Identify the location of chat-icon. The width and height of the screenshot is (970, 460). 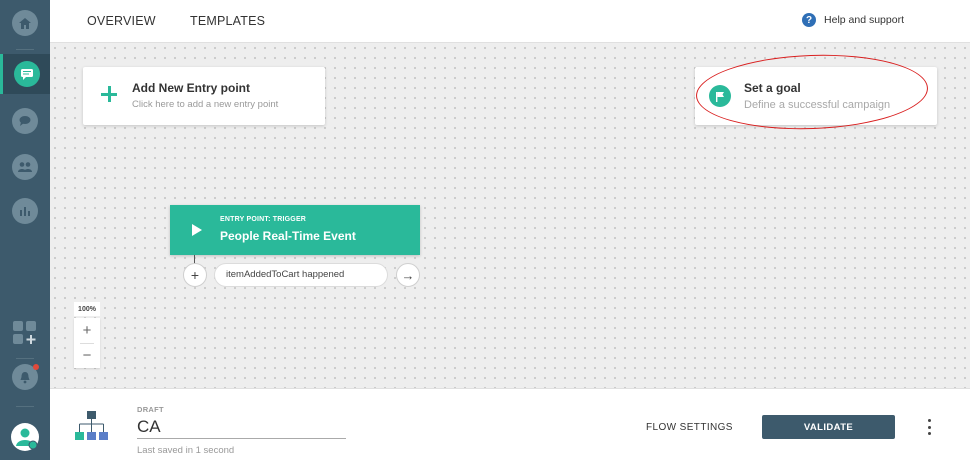
(25, 121).